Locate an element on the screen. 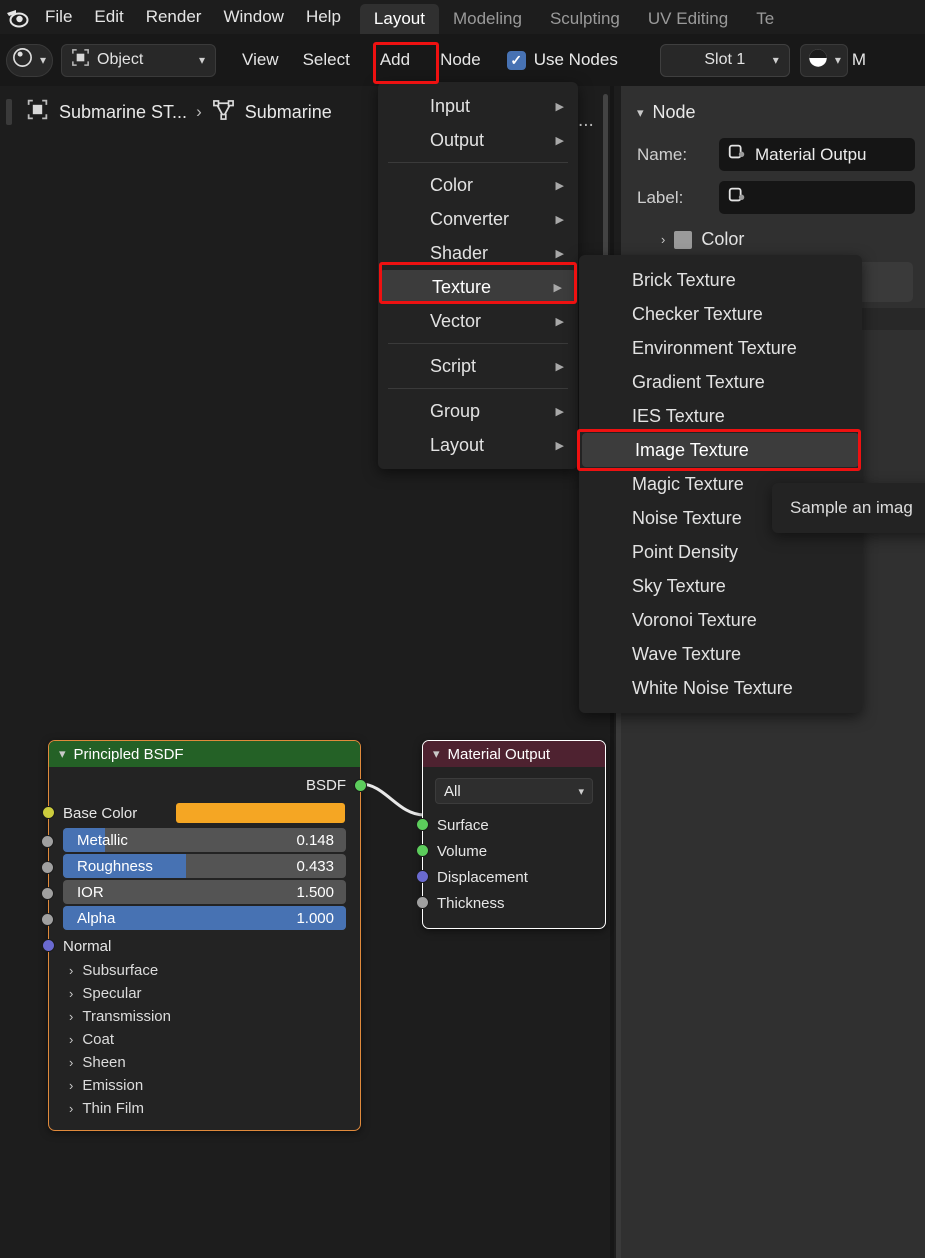 The width and height of the screenshot is (925, 1258). use-nodes-toggle: ✓ Use Nodes is located at coordinates (562, 60).